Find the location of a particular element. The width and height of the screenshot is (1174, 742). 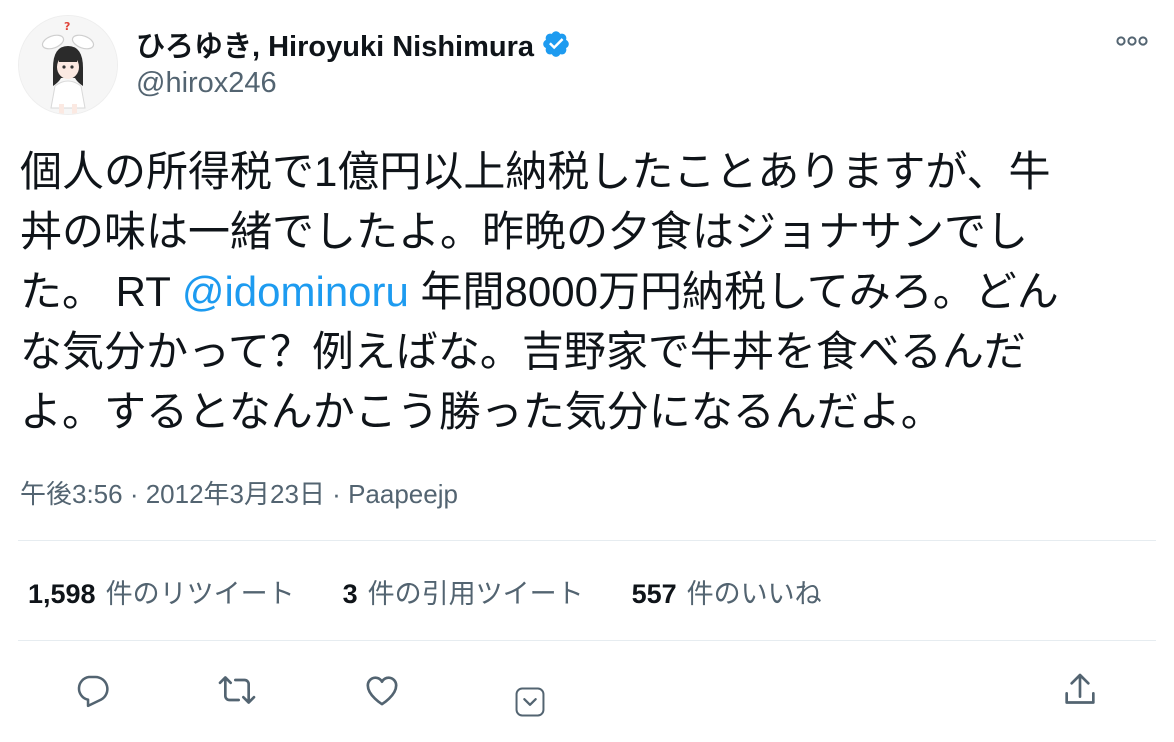

avatar-image: ? is located at coordinates (68, 65).